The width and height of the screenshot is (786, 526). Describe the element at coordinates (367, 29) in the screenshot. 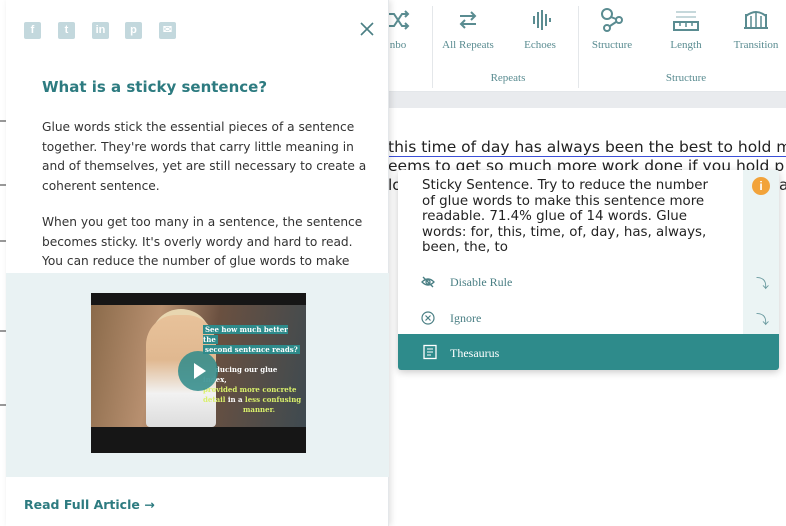

I see `close-icon` at that location.